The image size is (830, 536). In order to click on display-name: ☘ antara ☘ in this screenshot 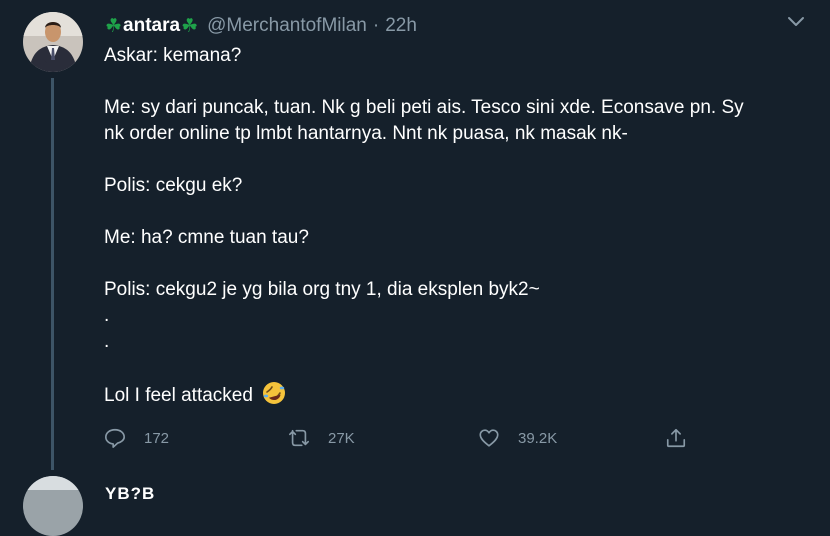, I will do `click(151, 26)`.